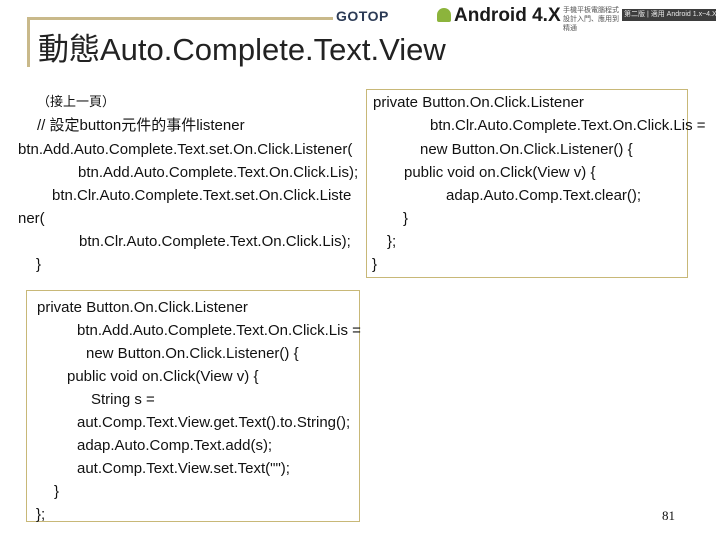  Describe the element at coordinates (669, 15) in the screenshot. I see `edition-strip: 第二版 | 適用 Android 1.x~4.X` at that location.